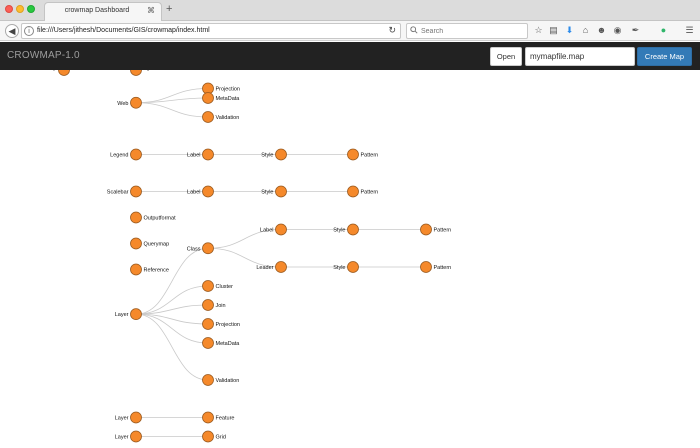 Image resolution: width=700 pixels, height=448 pixels. Describe the element at coordinates (119, 156) in the screenshot. I see `node-label: Legend` at that location.